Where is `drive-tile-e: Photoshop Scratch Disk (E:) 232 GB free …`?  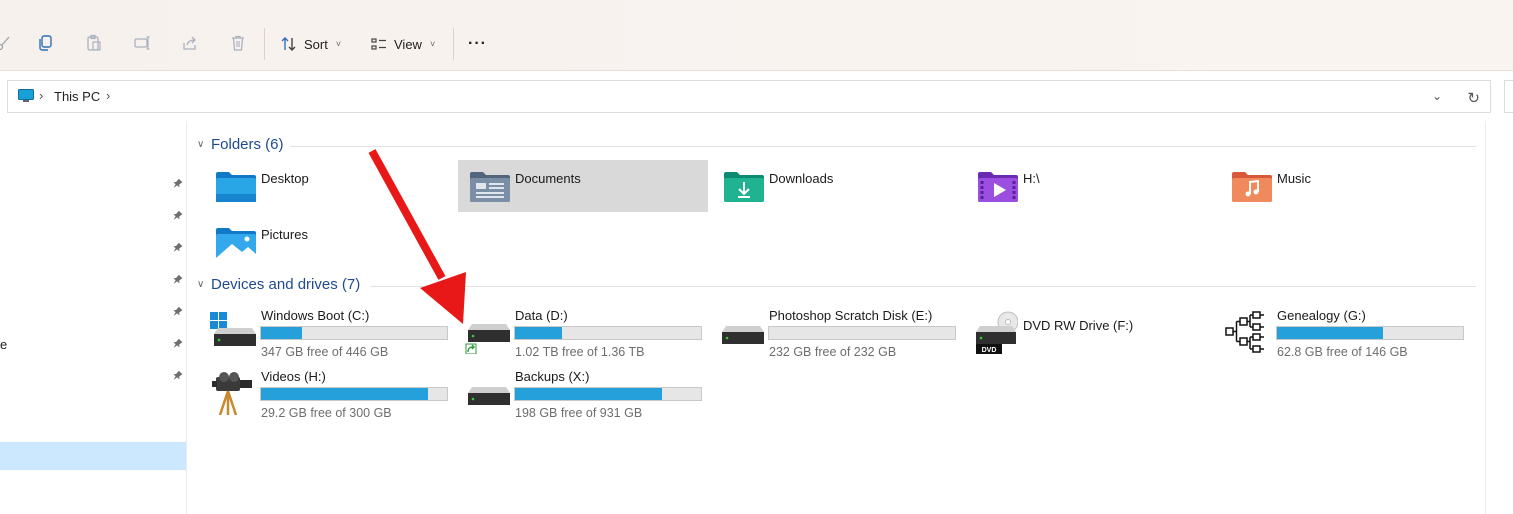
drive-tile-e: Photoshop Scratch Disk (E:) 232 GB free … is located at coordinates (837, 332).